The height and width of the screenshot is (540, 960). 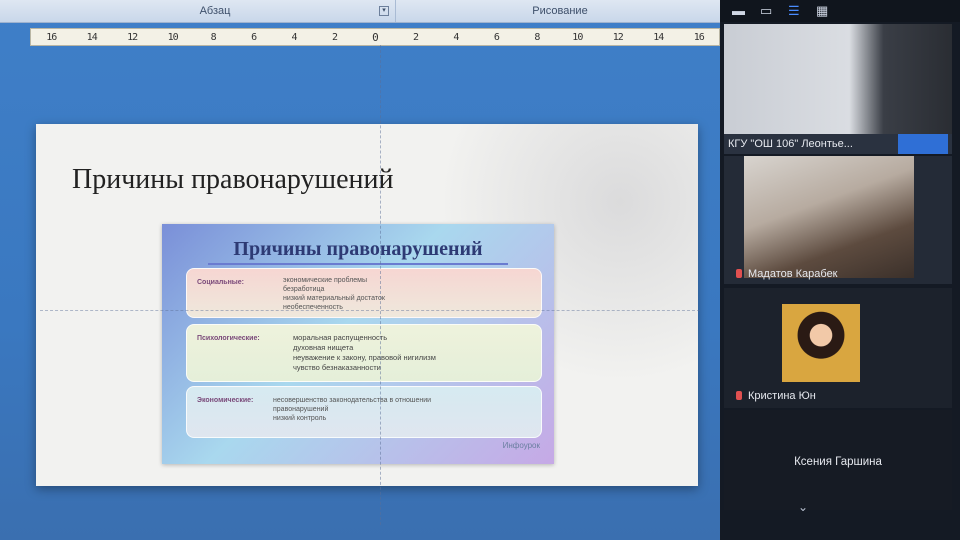 I want to click on participant-name: Ксения Гаршина, so click(x=838, y=462).